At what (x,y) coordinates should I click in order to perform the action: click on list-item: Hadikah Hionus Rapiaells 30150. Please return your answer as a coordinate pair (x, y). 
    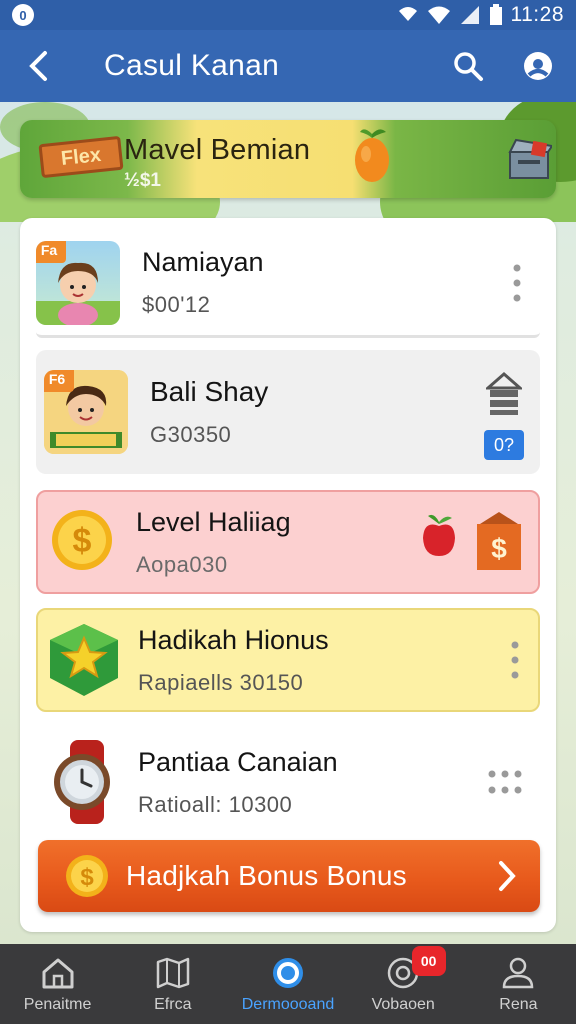
    Looking at the image, I should click on (288, 660).